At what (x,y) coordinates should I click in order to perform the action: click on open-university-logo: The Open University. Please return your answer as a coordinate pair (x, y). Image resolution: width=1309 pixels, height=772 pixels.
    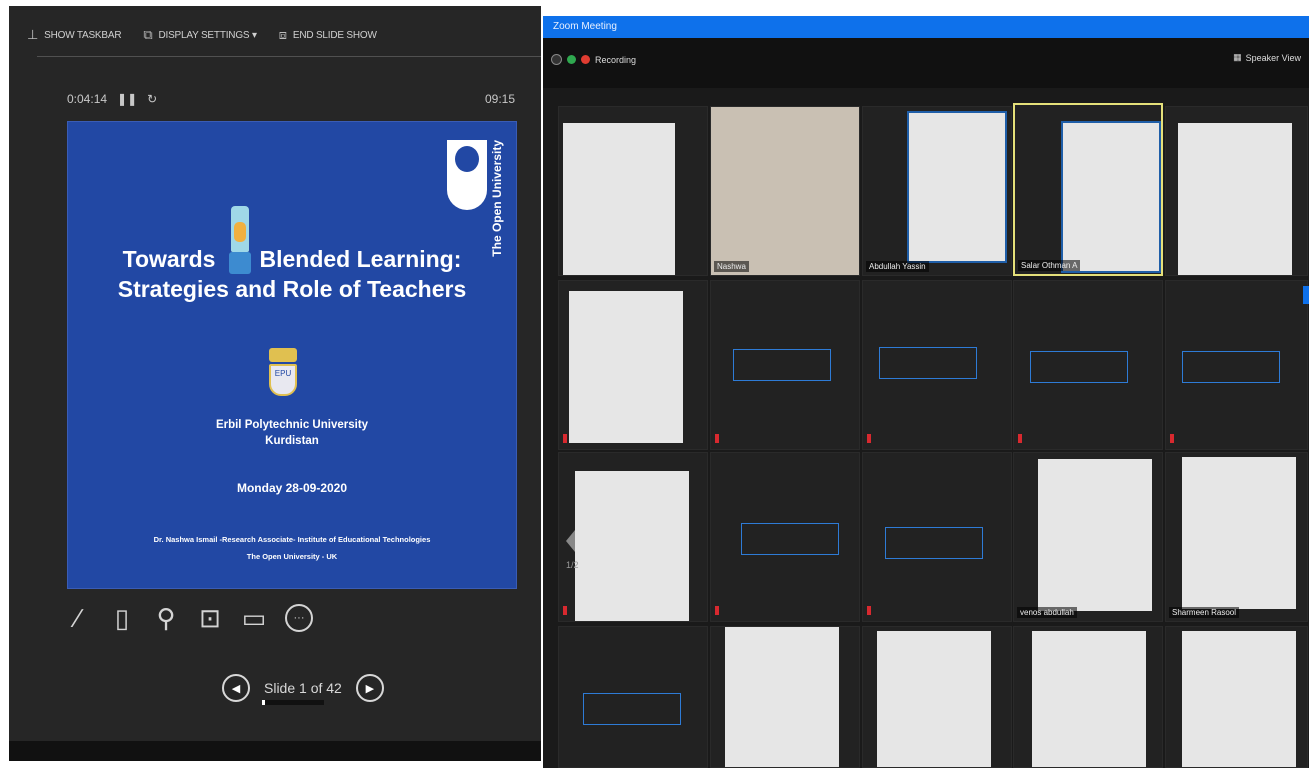
    Looking at the image, I should click on (475, 198).